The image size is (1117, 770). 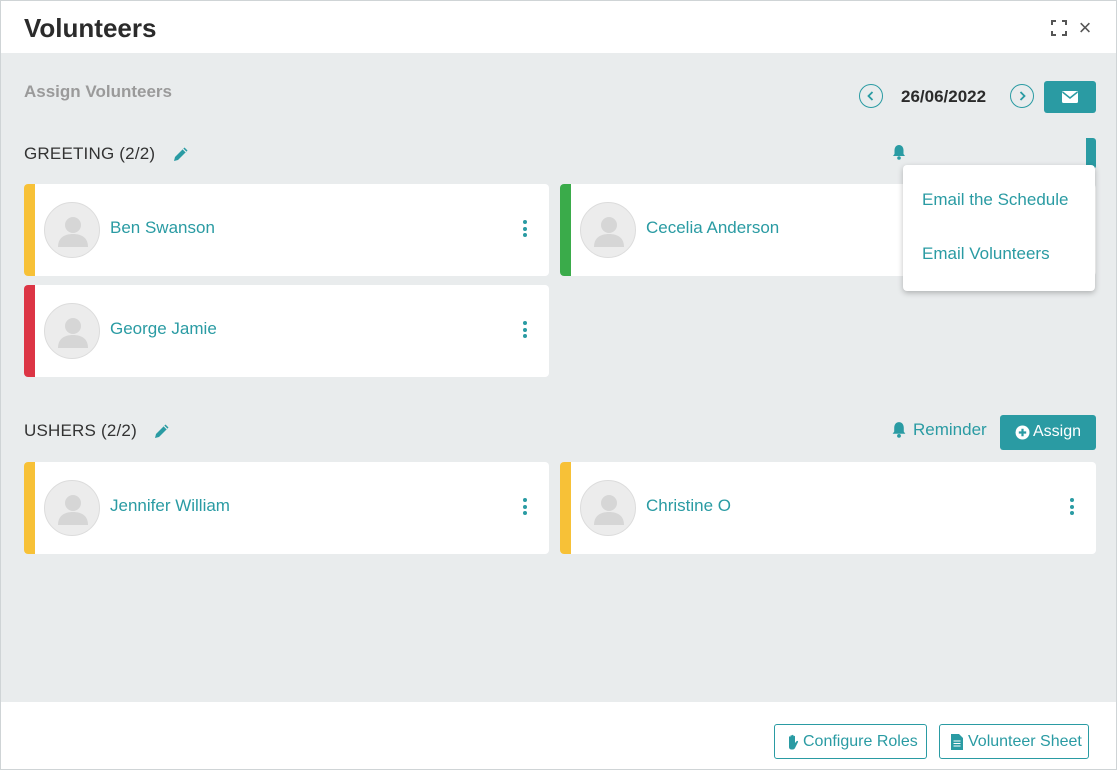 What do you see at coordinates (995, 200) in the screenshot?
I see `menu-item-email-schedule: Email the Schedule` at bounding box center [995, 200].